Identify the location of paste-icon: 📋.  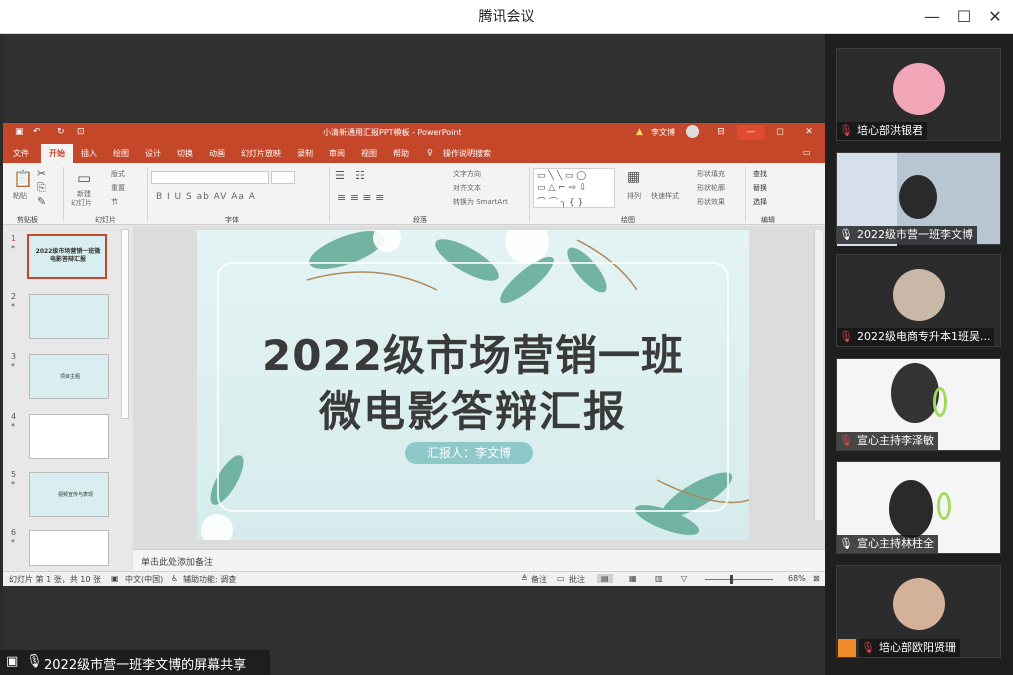
(23, 178).